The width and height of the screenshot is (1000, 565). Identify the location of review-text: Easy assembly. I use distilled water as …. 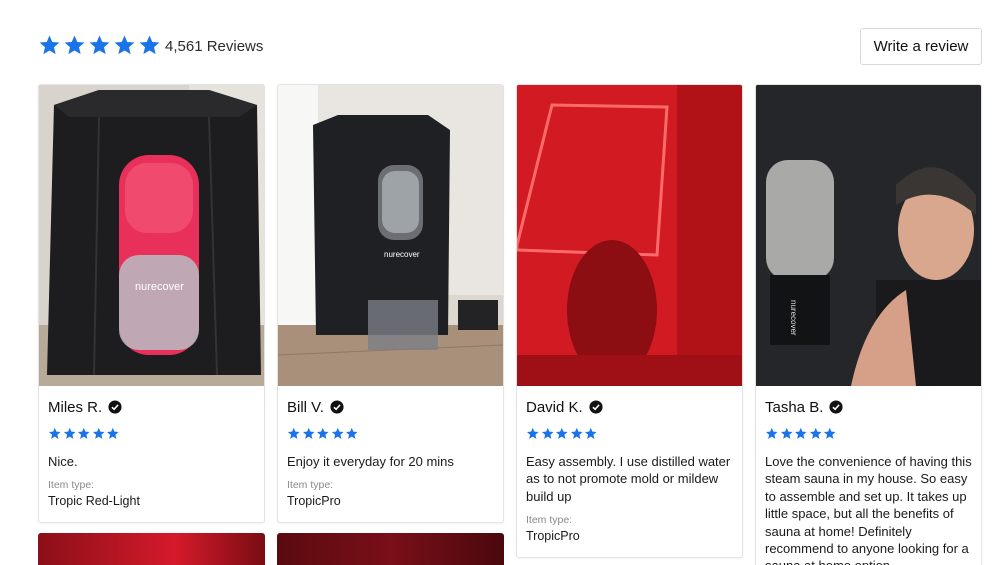
(628, 479).